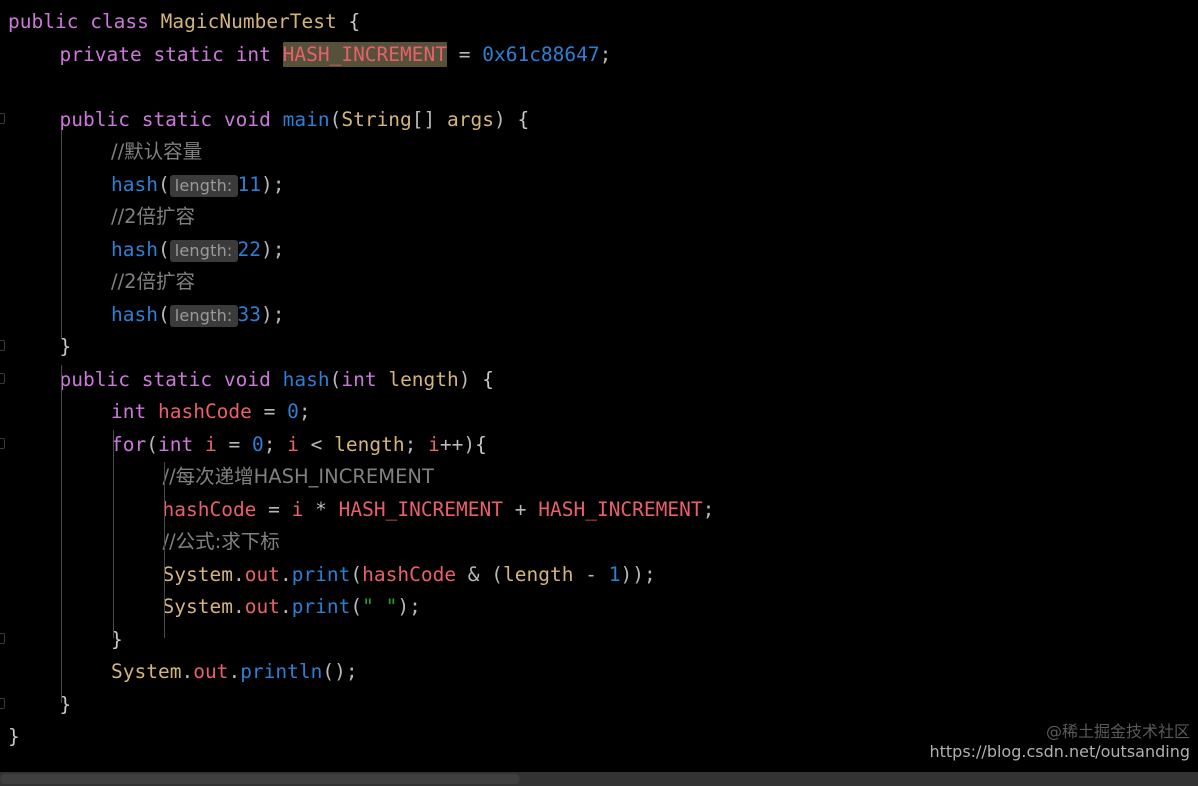 The width and height of the screenshot is (1198, 786). Describe the element at coordinates (599, 779) in the screenshot. I see `horizontal-scrollbar-track` at that location.